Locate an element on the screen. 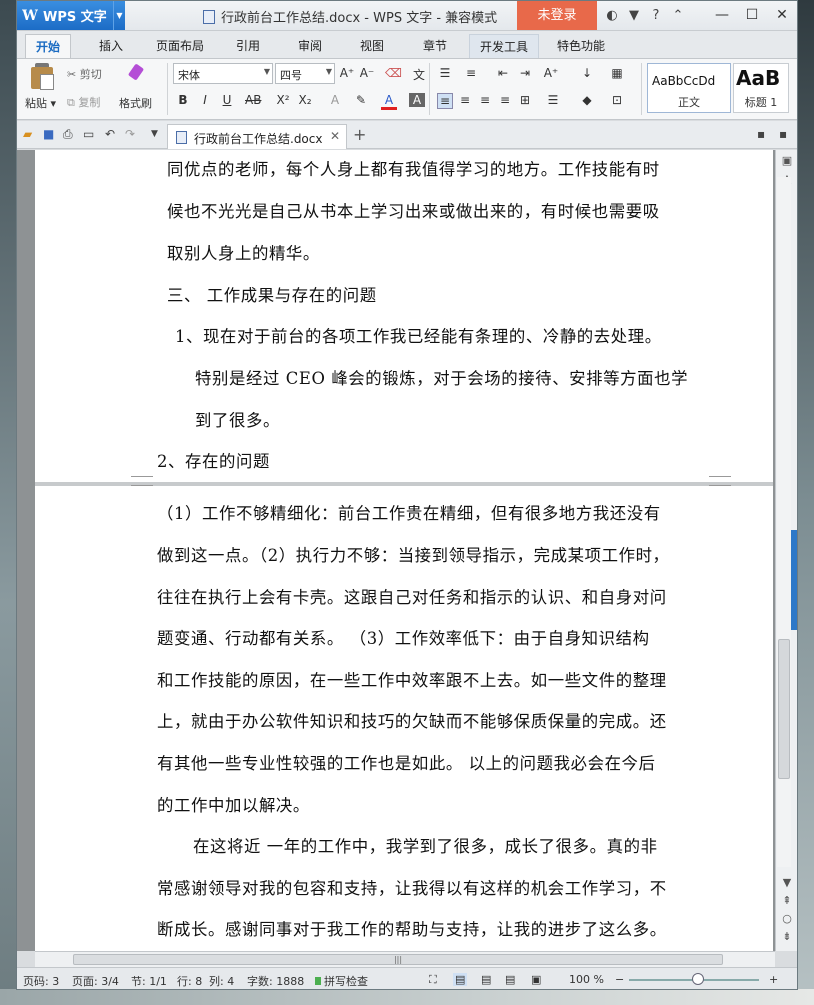  status-page-number: 页码: 3 is located at coordinates (41, 981).